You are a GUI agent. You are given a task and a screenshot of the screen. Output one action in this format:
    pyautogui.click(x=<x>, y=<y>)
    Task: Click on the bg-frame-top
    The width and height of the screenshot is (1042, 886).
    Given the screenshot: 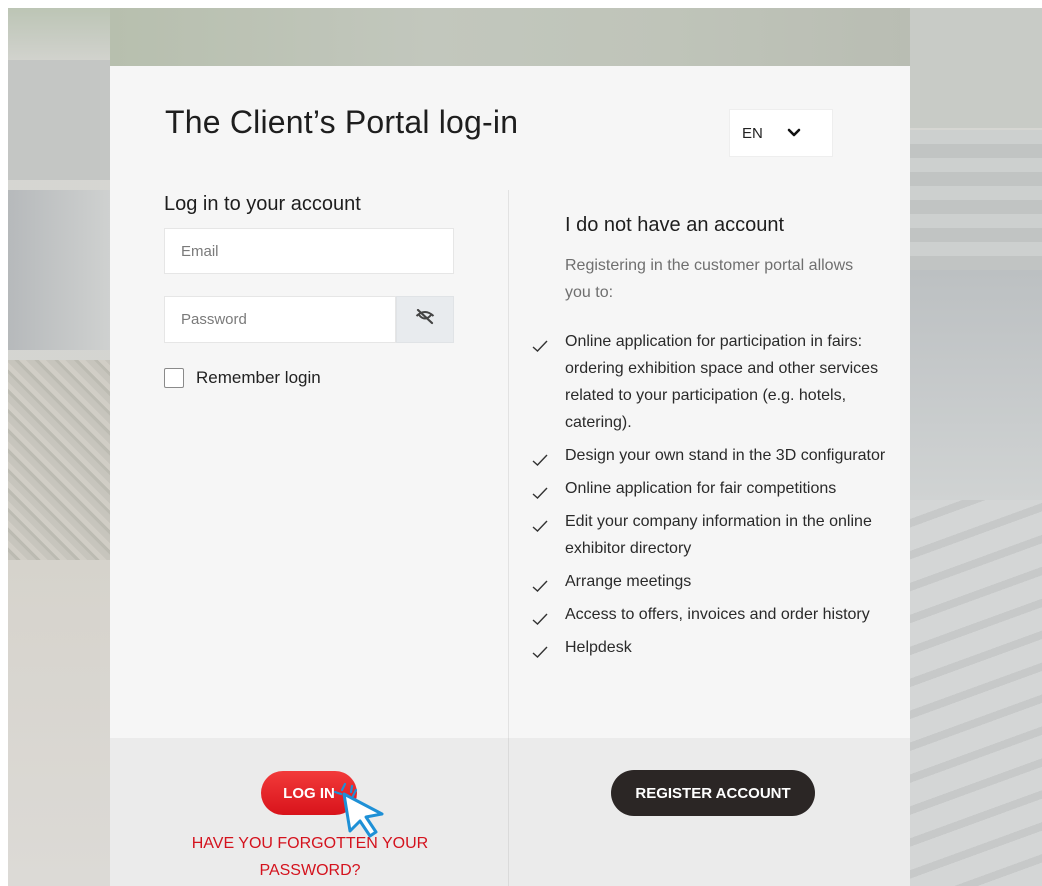 What is the action you would take?
    pyautogui.click(x=521, y=4)
    